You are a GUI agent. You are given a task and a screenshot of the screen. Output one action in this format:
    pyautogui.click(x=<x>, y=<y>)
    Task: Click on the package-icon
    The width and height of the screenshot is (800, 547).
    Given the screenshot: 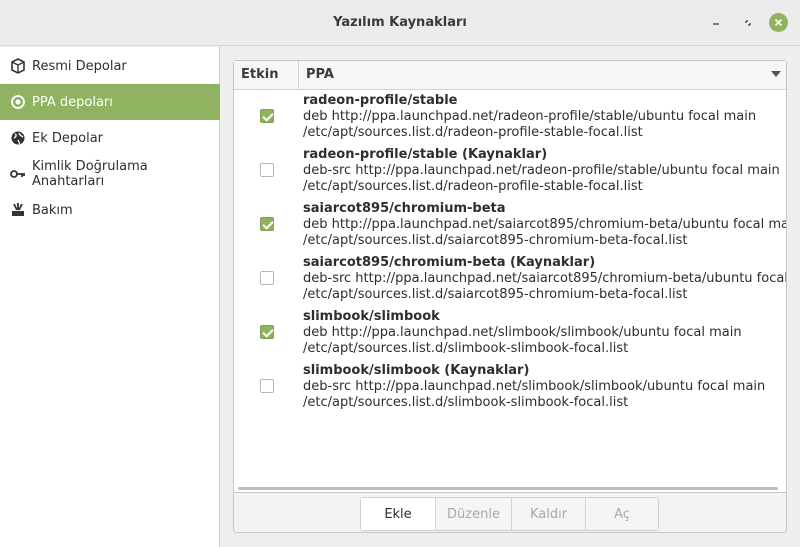 What is the action you would take?
    pyautogui.click(x=18, y=66)
    